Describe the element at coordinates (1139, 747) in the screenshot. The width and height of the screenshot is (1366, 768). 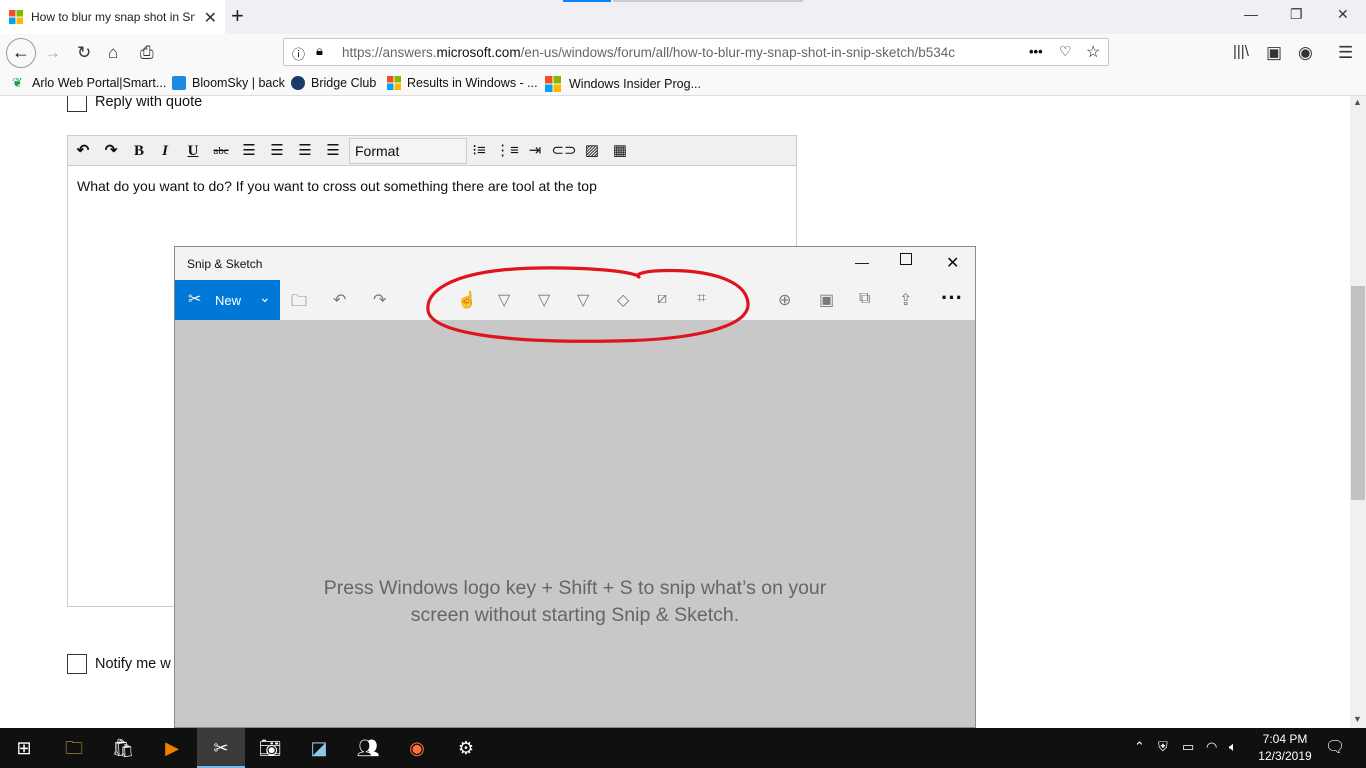
I see `show-hidden-icons-icon: ⌃` at that location.